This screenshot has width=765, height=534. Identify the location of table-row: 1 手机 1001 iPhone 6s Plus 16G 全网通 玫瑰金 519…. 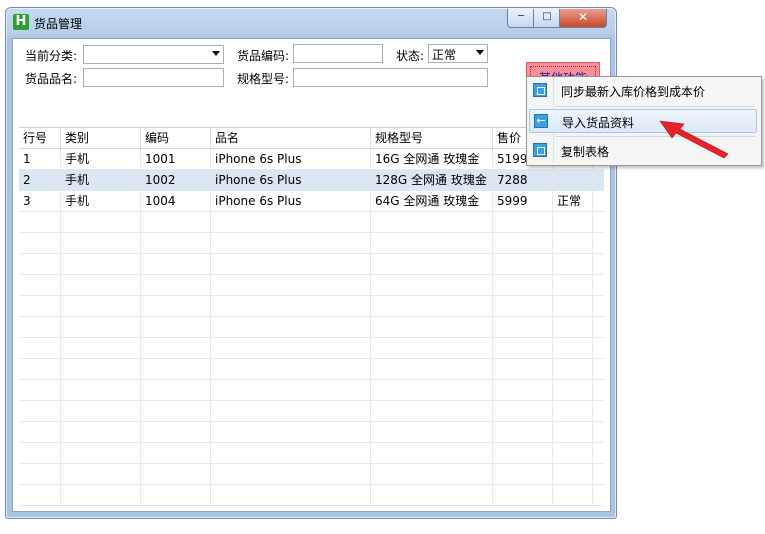
(311, 159).